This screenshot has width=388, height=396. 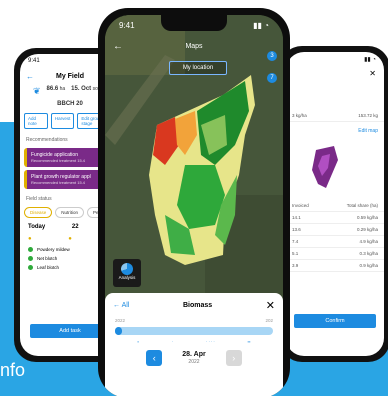 What do you see at coordinates (121, 305) in the screenshot?
I see `all-maps-link: ← All` at bounding box center [121, 305].